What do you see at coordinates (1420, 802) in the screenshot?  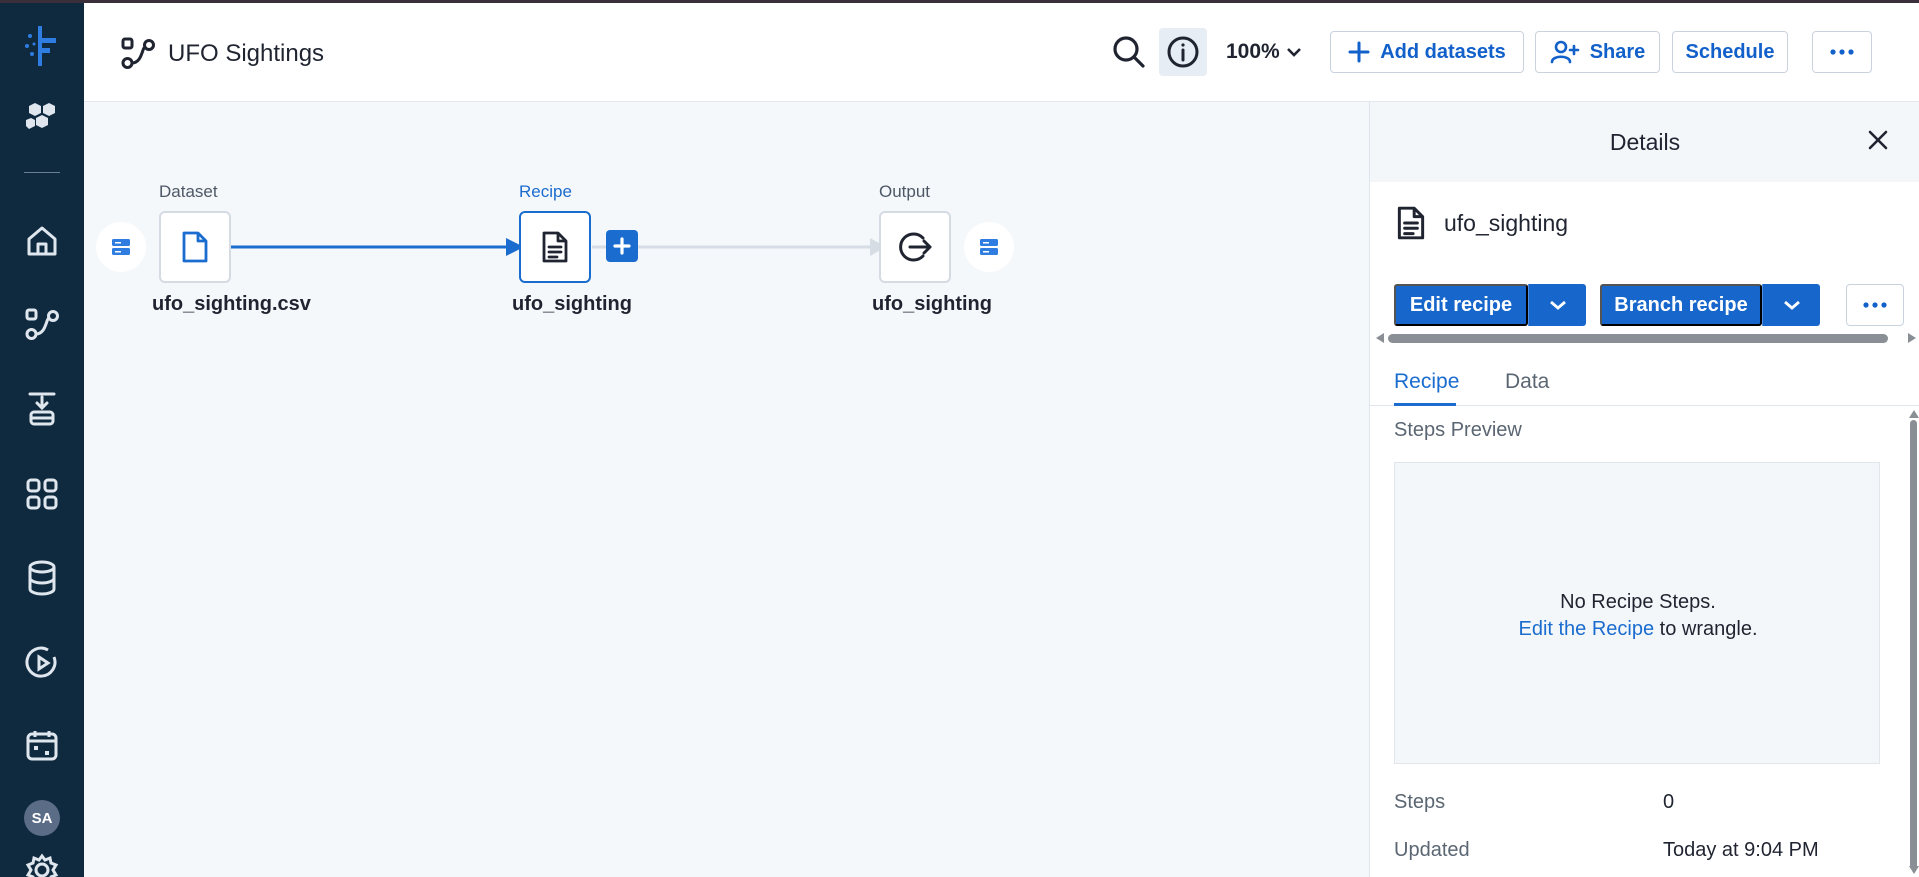 I see `steps-count-label: Steps` at bounding box center [1420, 802].